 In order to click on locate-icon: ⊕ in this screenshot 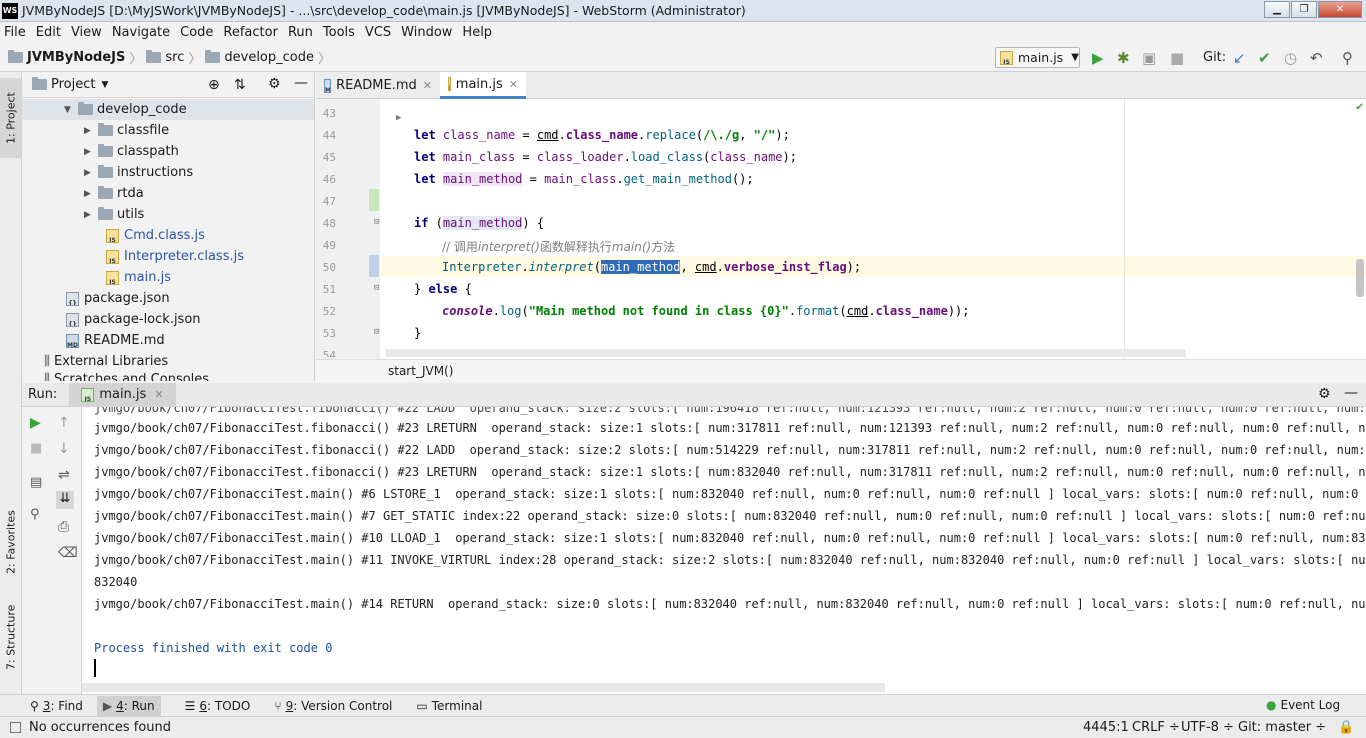, I will do `click(214, 85)`.